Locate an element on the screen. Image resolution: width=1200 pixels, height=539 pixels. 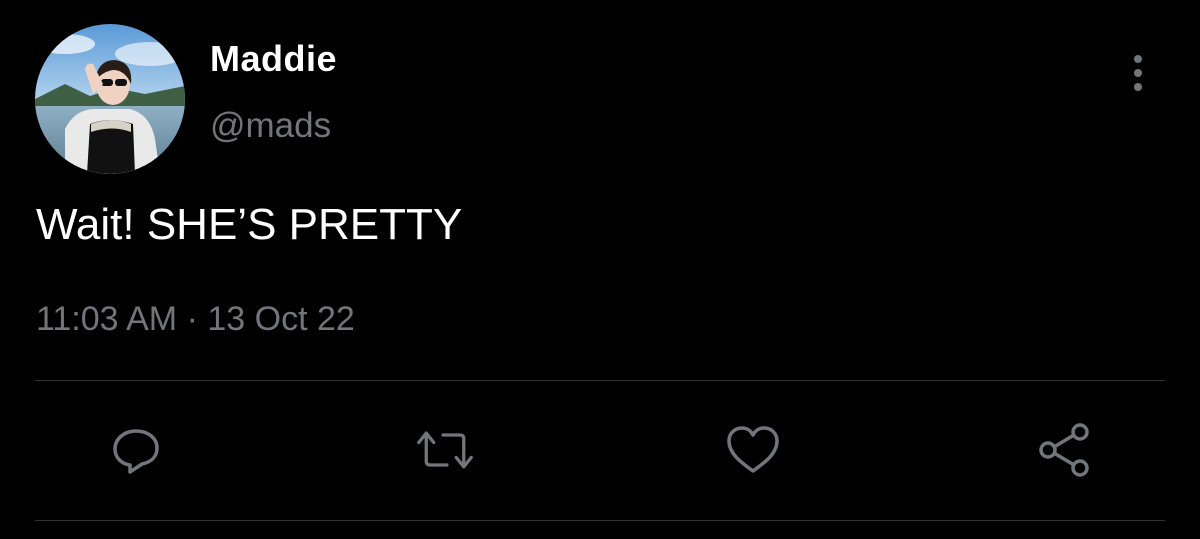
divider is located at coordinates (600, 380).